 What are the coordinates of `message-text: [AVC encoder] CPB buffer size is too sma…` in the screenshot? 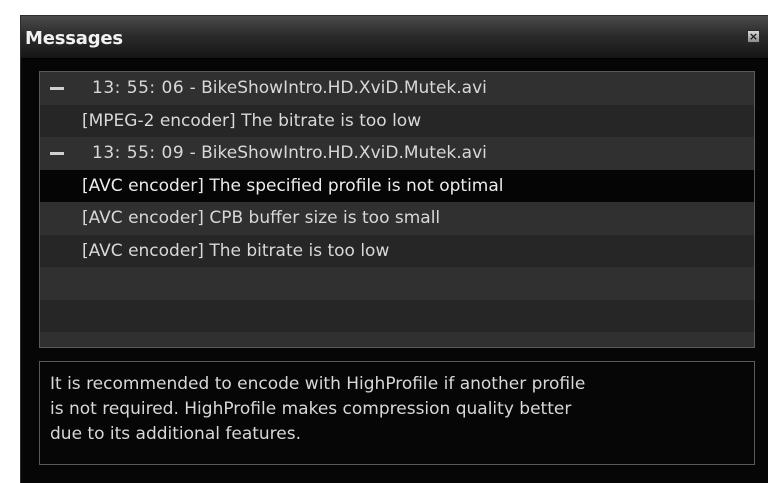 It's located at (261, 218).